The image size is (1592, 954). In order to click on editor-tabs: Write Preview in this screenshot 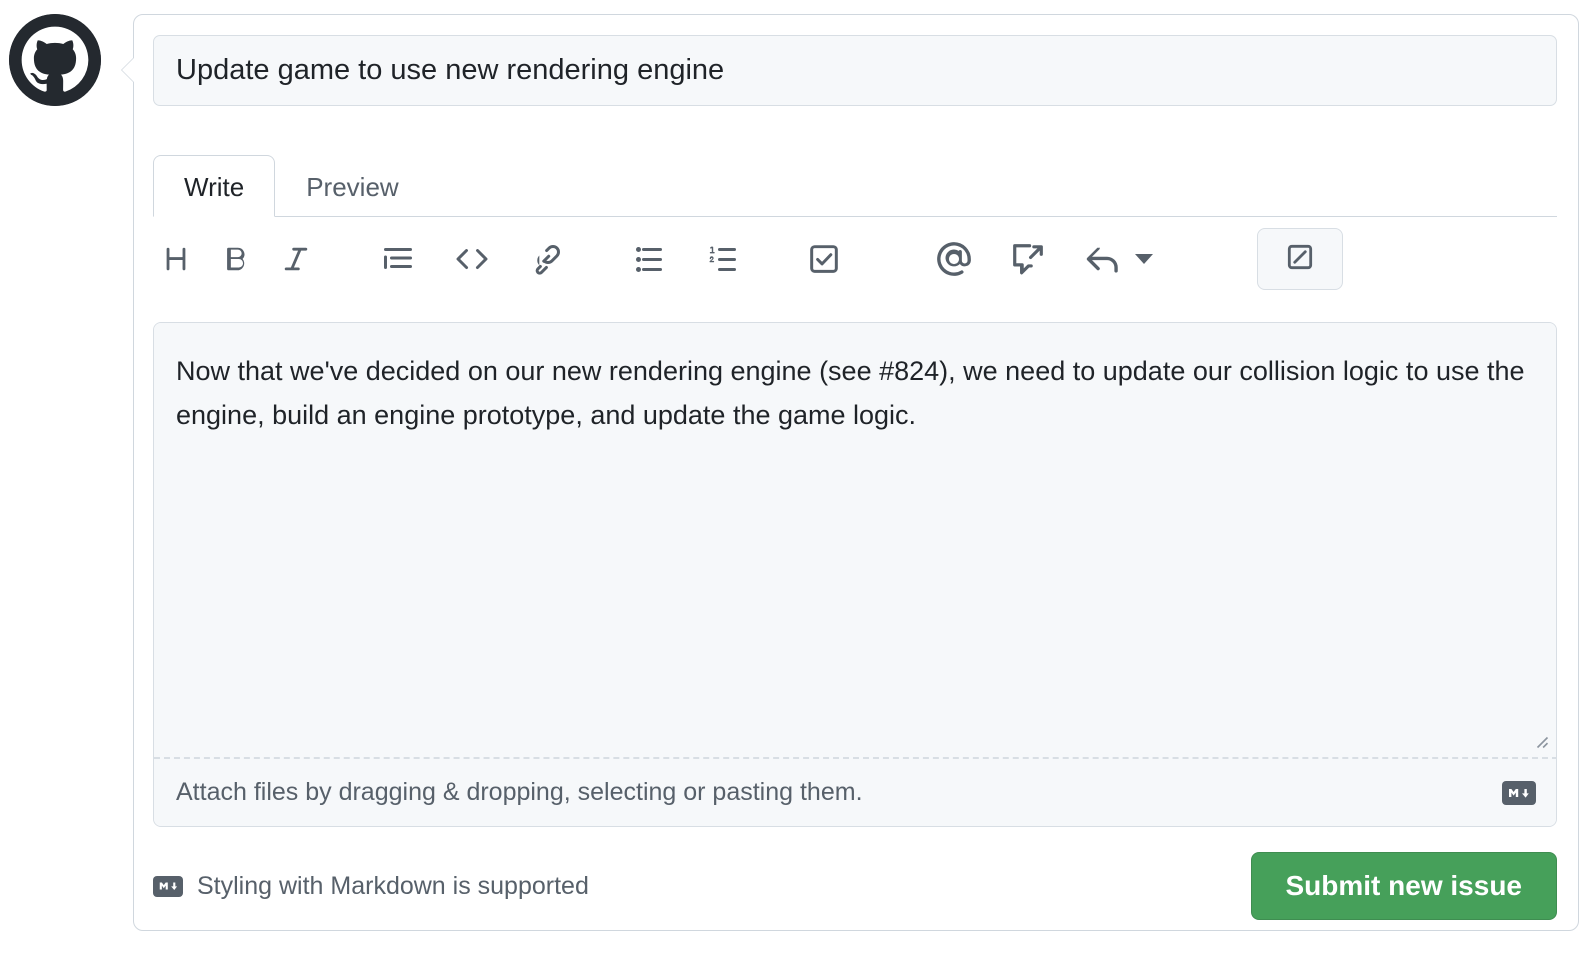, I will do `click(855, 179)`.